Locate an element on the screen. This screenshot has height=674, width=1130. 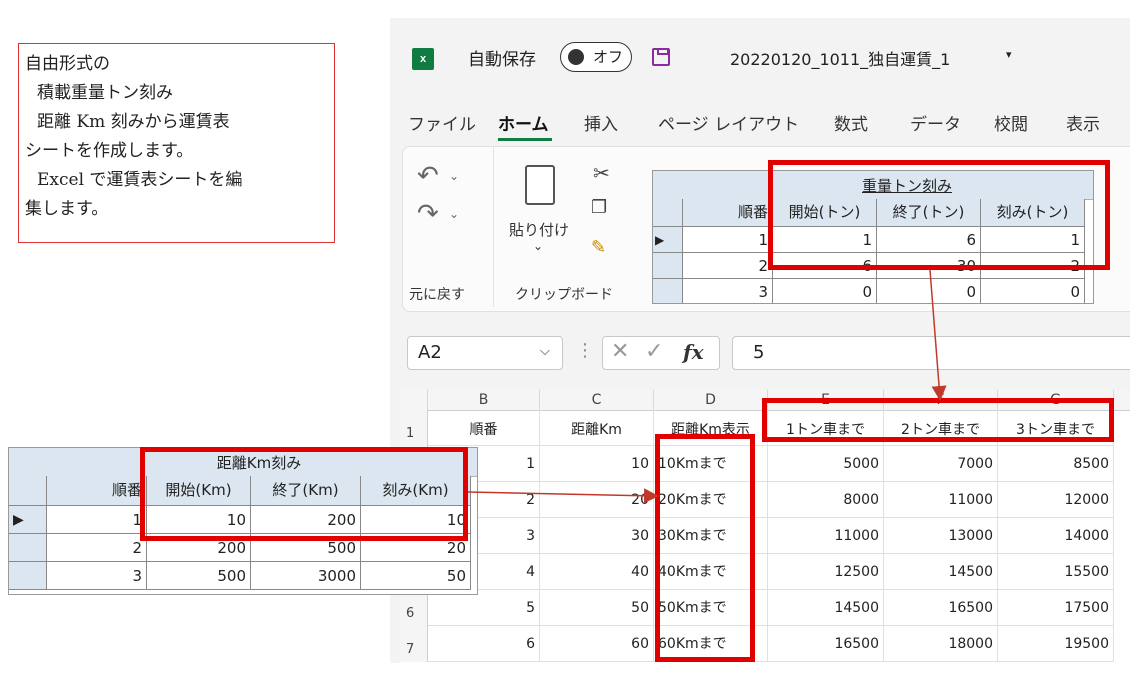
arrow-distance-to-labels is located at coordinates (563, 496).